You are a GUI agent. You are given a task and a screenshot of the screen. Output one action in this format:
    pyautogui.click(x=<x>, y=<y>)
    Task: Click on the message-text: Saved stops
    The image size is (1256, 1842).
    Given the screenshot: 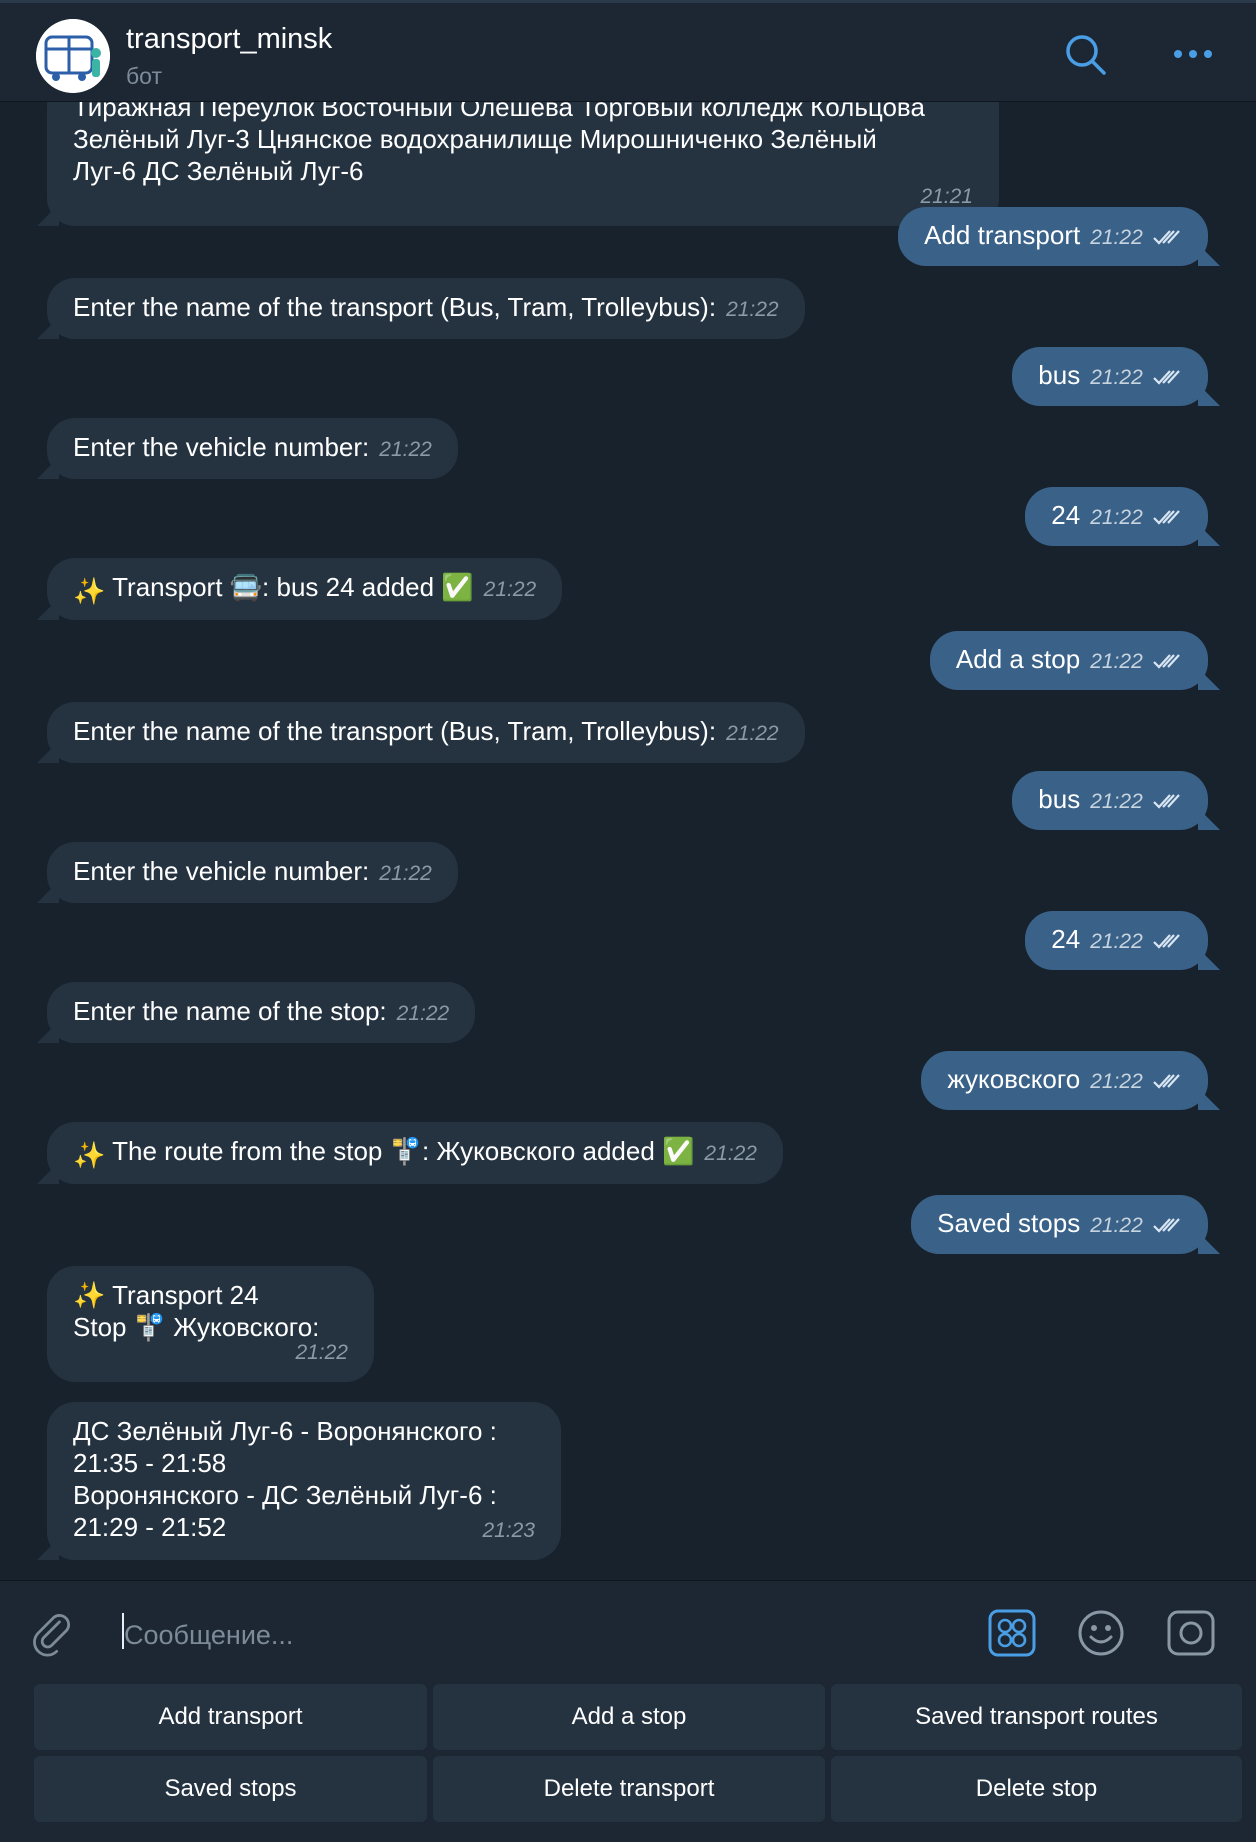 What is the action you would take?
    pyautogui.click(x=1009, y=1223)
    